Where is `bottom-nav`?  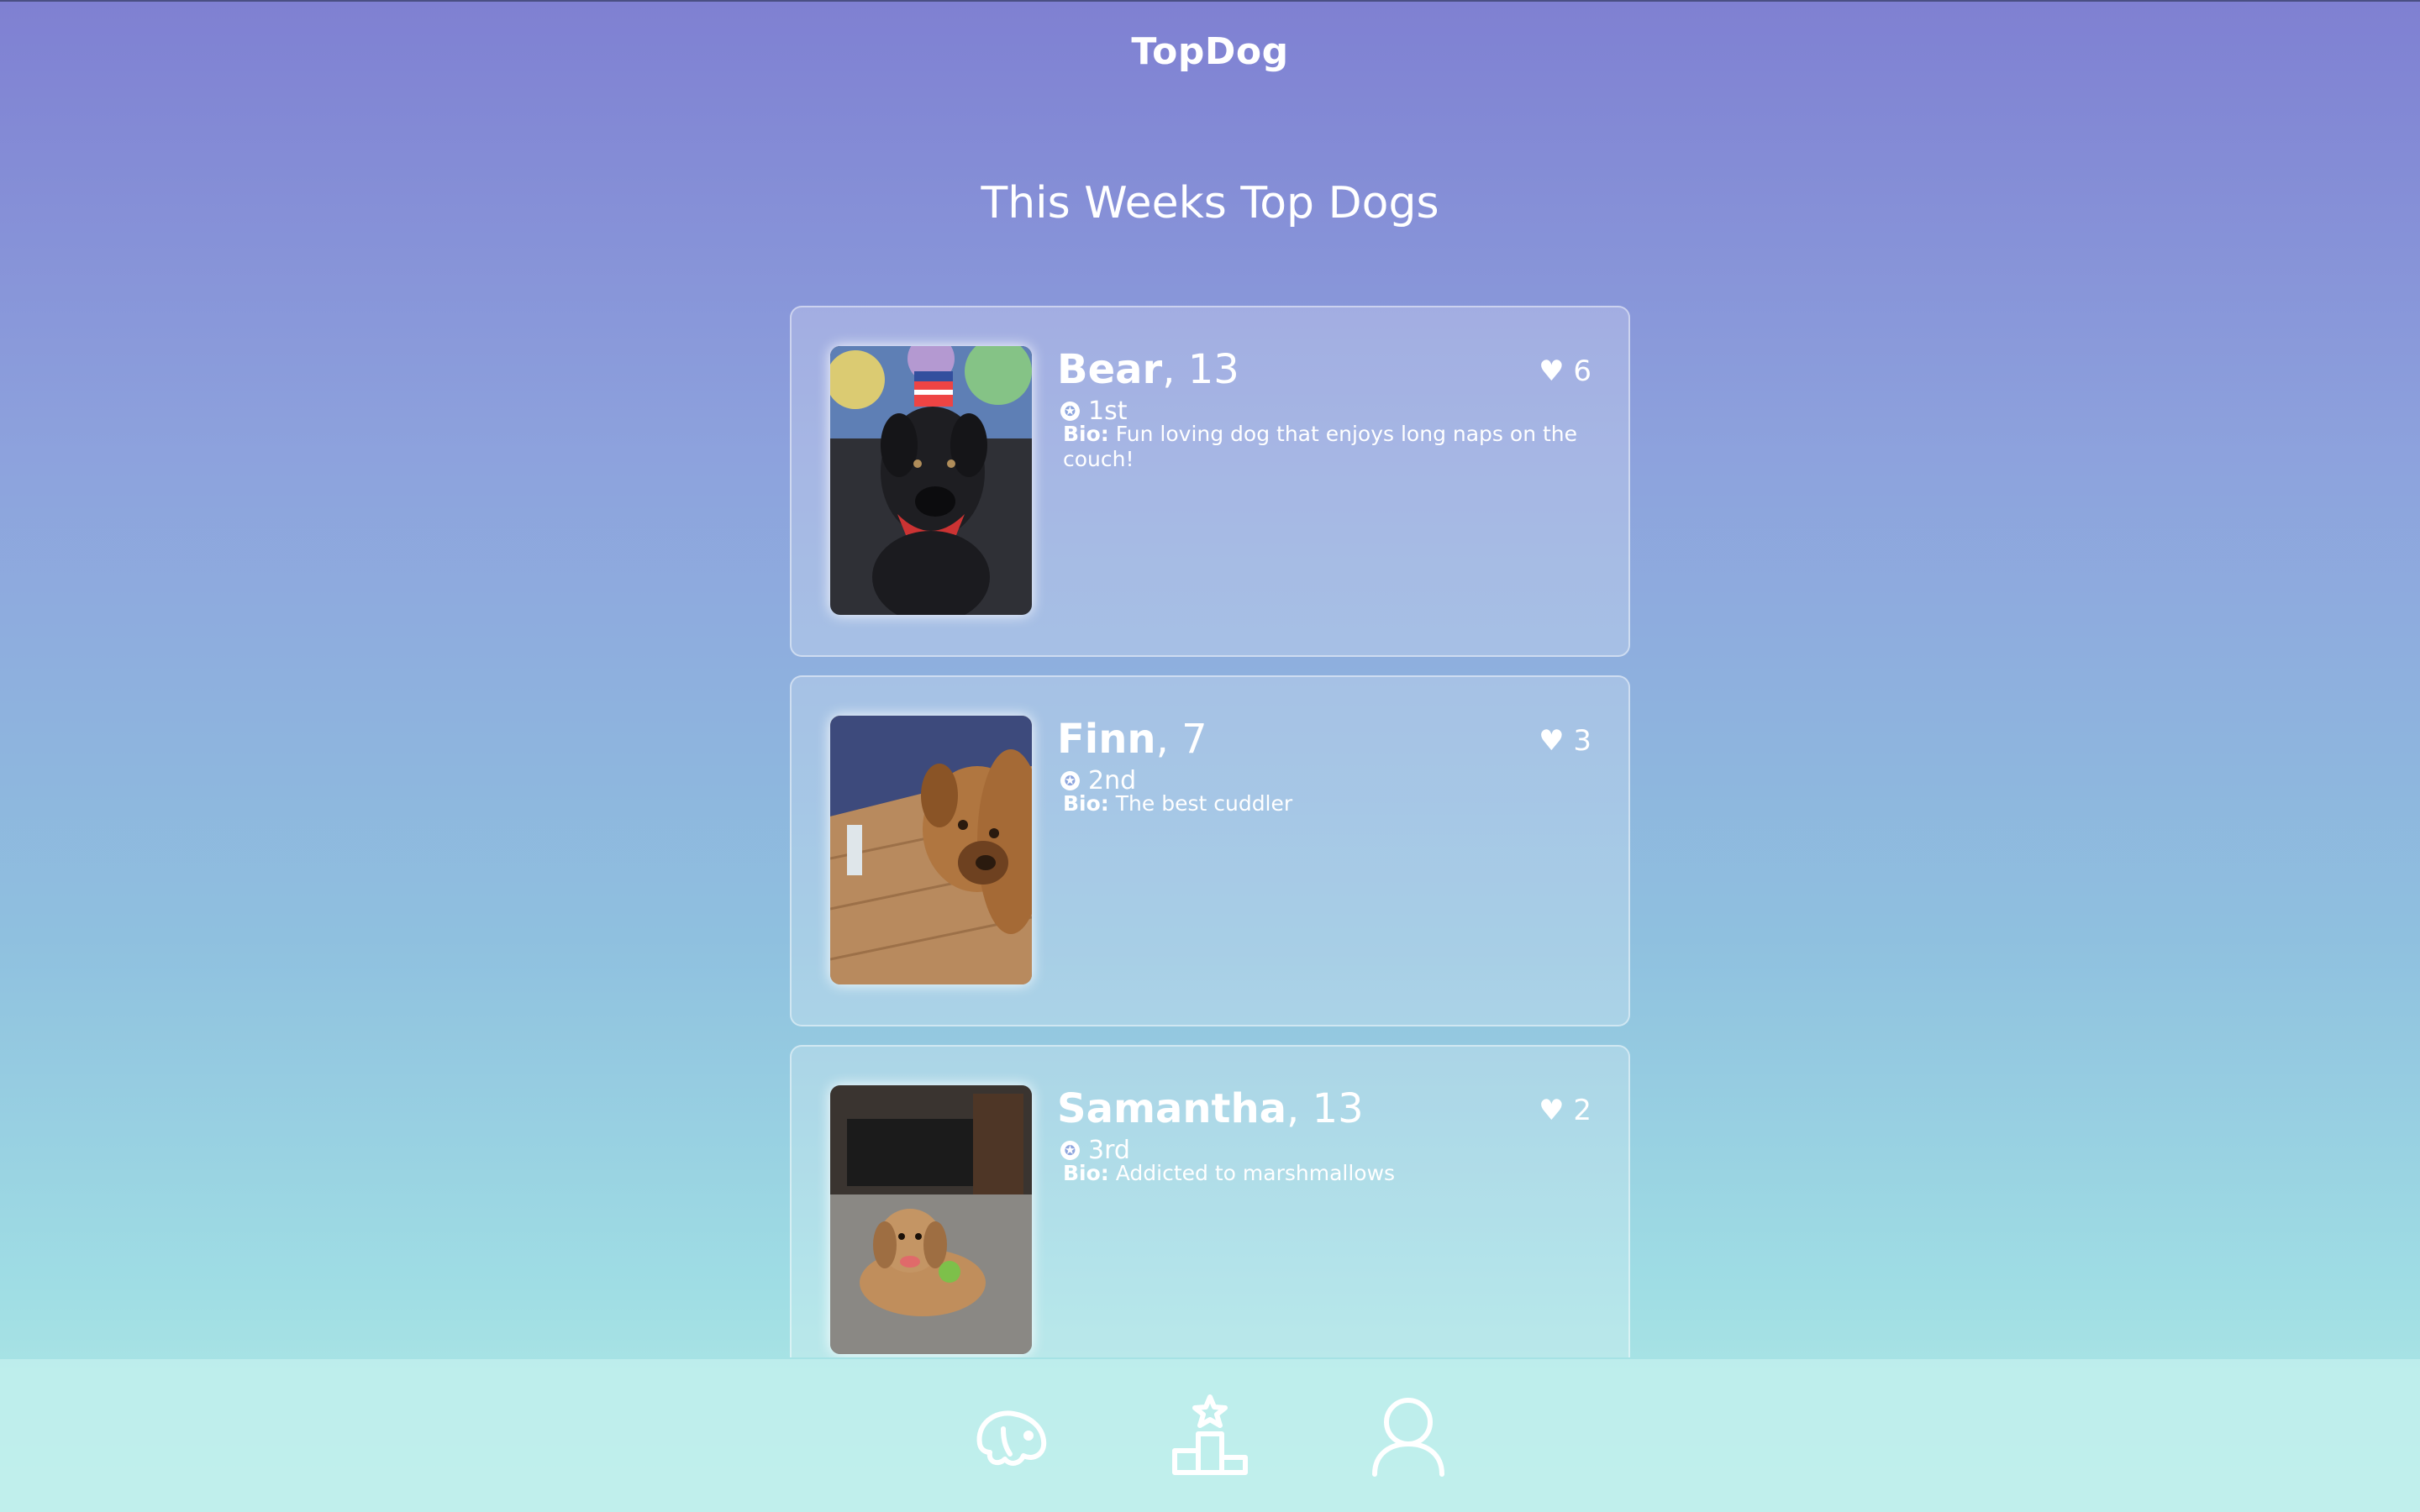 bottom-nav is located at coordinates (1210, 1435).